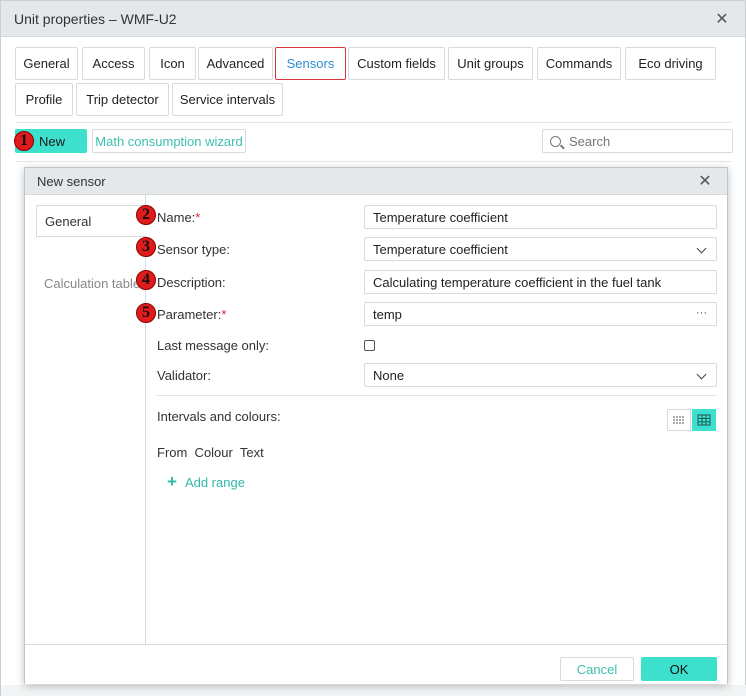  I want to click on tab-custom-fields: Custom fields, so click(396, 63).